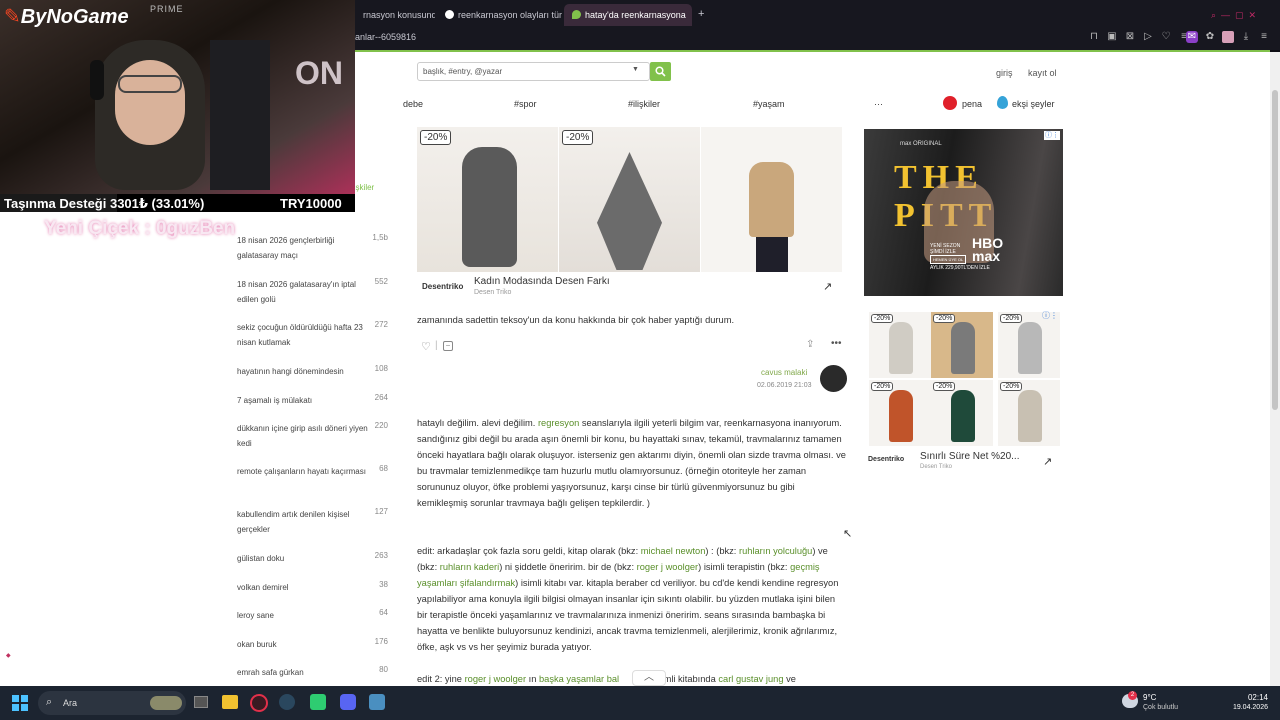  What do you see at coordinates (1094, 37) in the screenshot?
I see `bookmark-icon: ⊓` at bounding box center [1094, 37].